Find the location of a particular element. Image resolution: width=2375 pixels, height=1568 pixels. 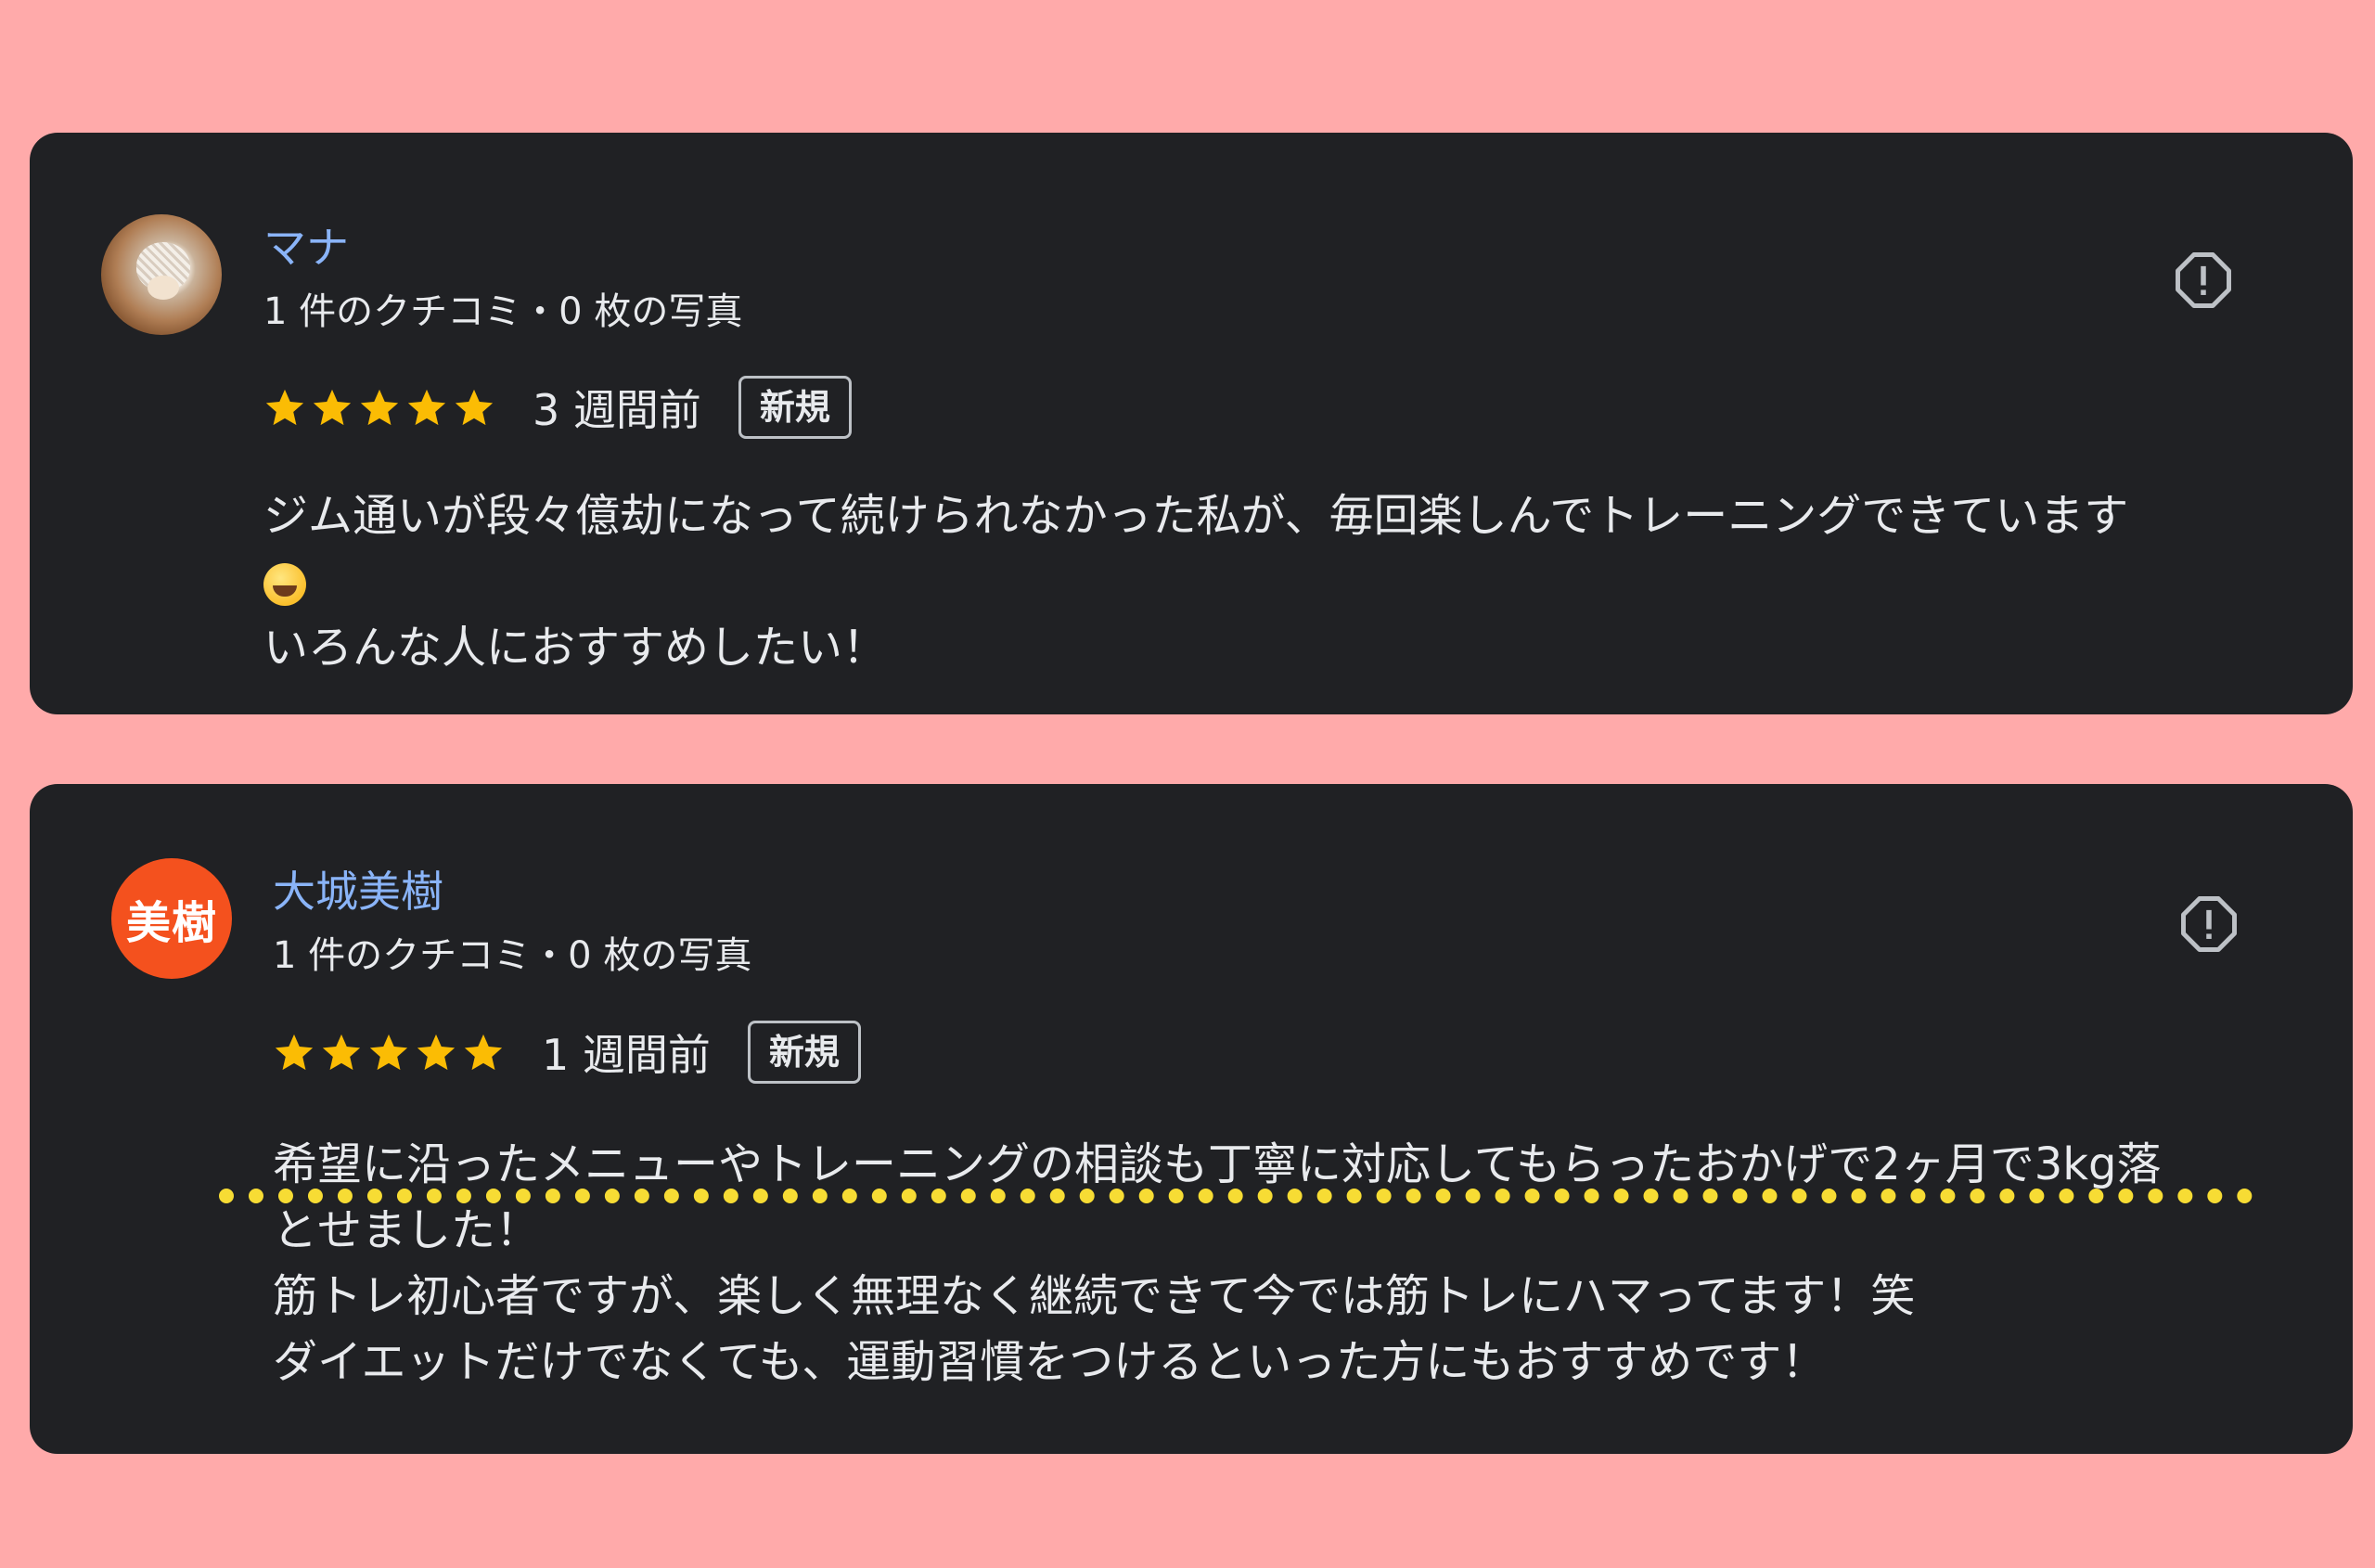

review-text-line: 筋トレ初心者ですが、楽しく無理なく継続できて今では筋トレにハマってます！笑 is located at coordinates (1094, 1296).